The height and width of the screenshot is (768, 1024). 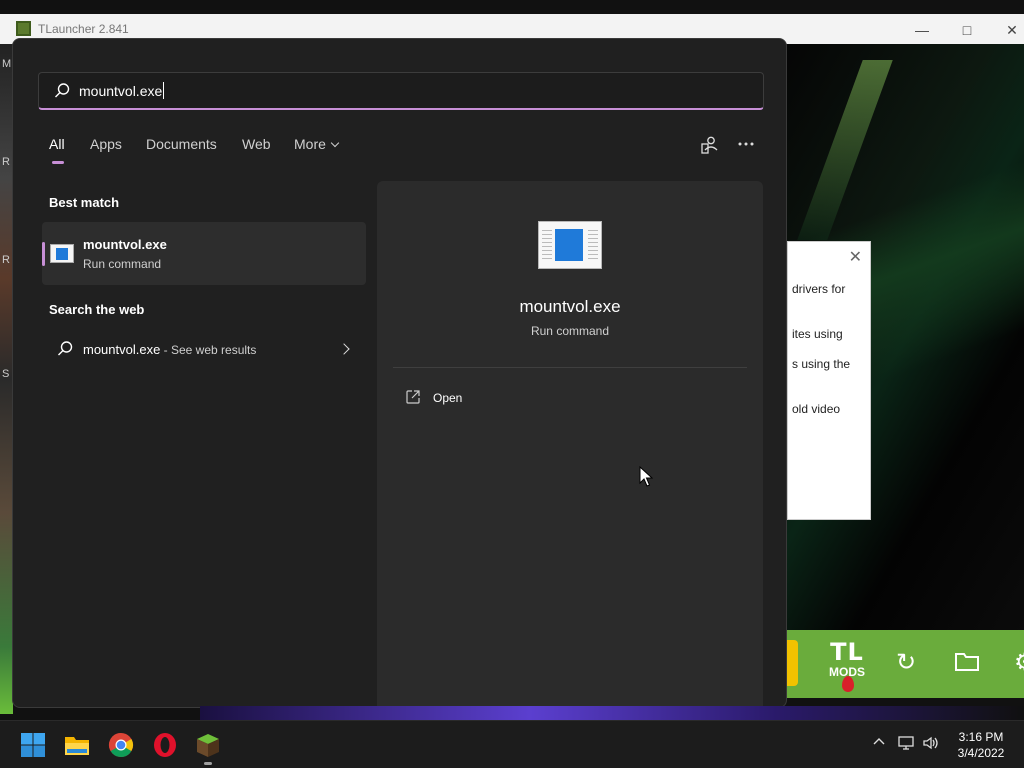 I want to click on tab-web-label: Web, so click(x=256, y=144).